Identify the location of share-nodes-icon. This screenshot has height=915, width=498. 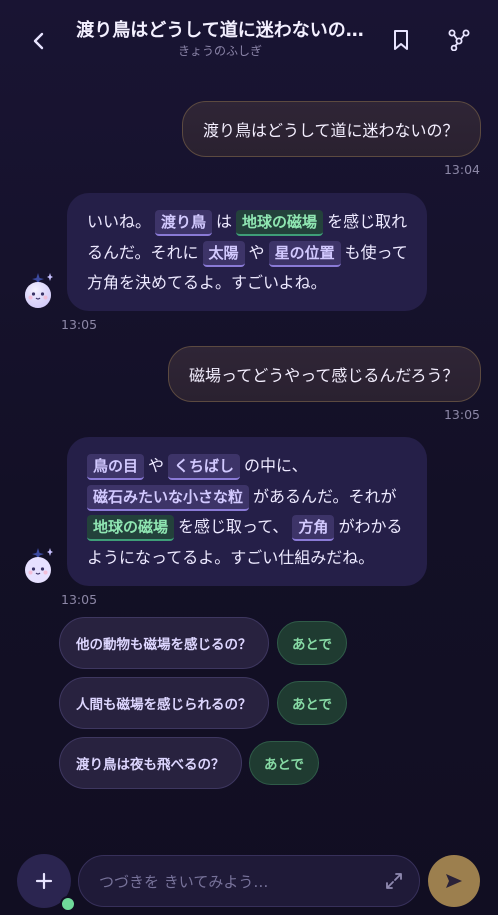
(459, 40).